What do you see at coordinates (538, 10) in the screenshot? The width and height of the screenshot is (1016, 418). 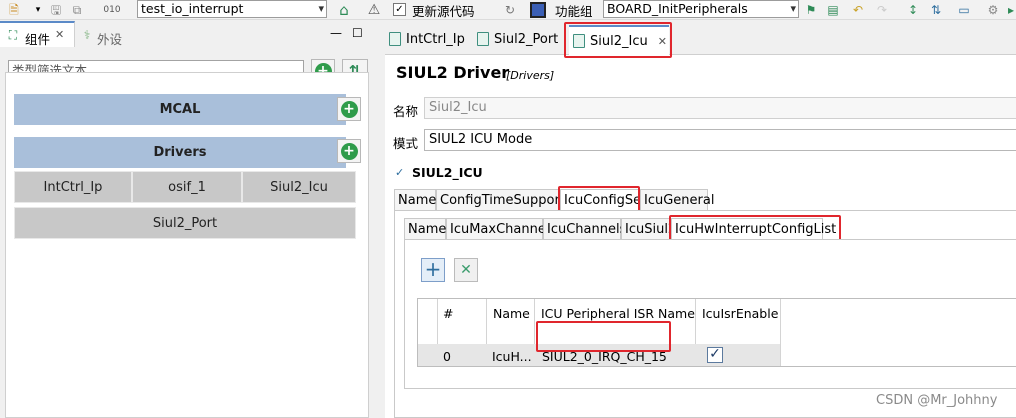 I see `chip-icon` at bounding box center [538, 10].